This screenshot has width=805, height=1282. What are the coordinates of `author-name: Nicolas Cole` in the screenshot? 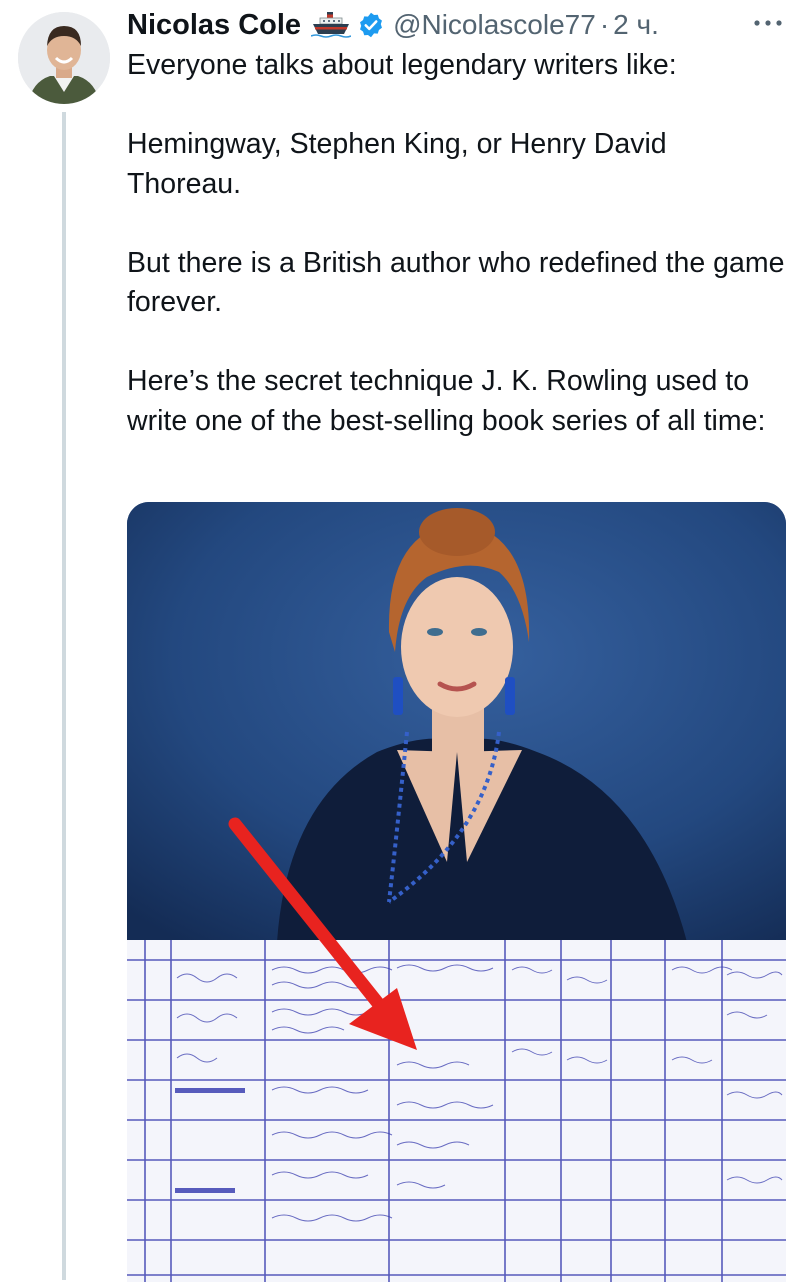 It's located at (214, 25).